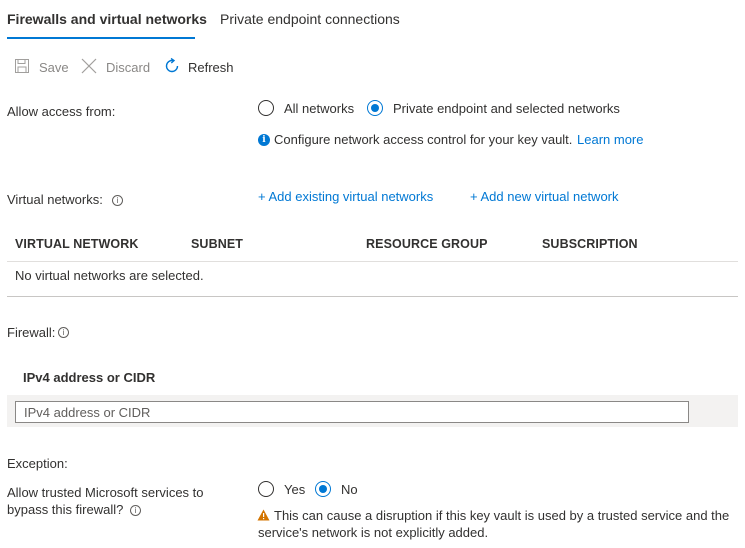 This screenshot has height=548, width=745. I want to click on radio-private-endpoint-selected-networks: Private endpoint and selected networks, so click(497, 109).